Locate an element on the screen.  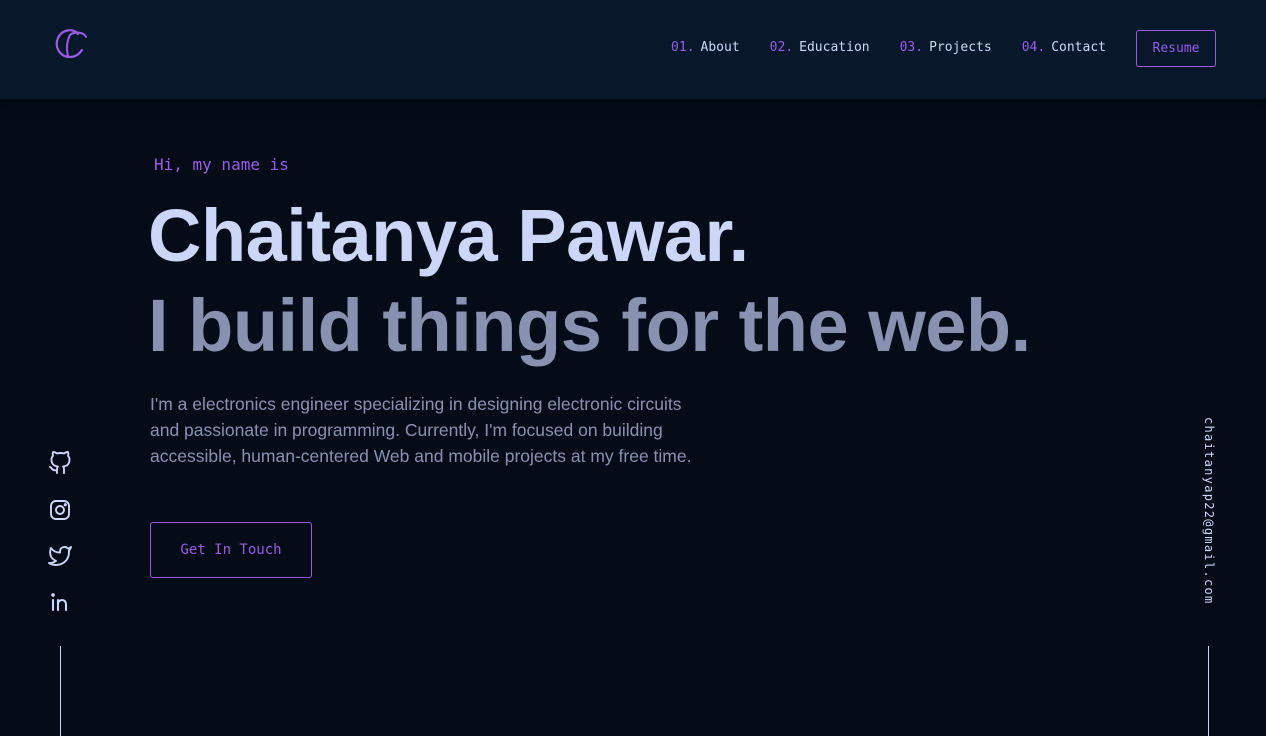
nav-item-projects: 03. Projects is located at coordinates (946, 48).